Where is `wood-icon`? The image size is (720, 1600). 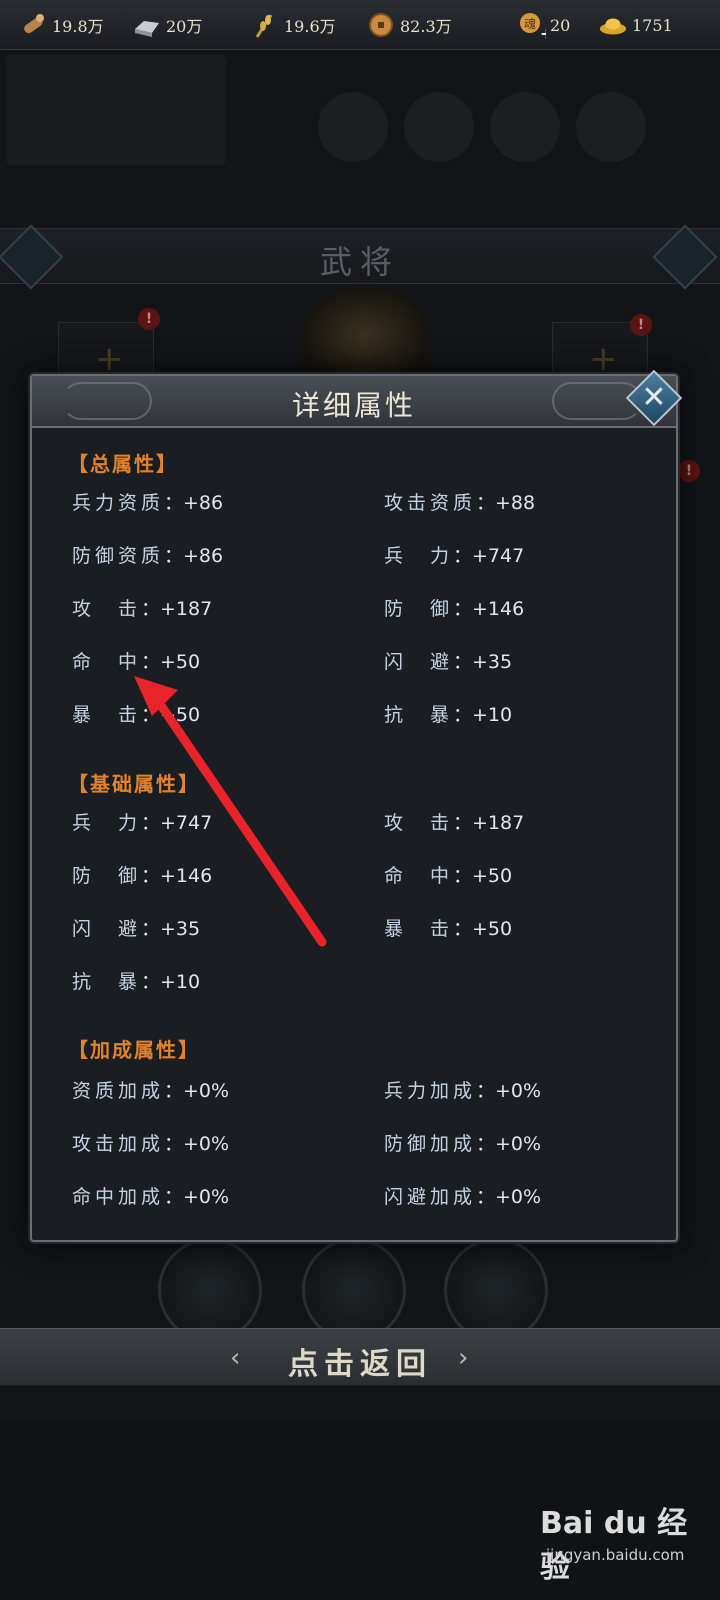
wood-icon is located at coordinates (33, 25).